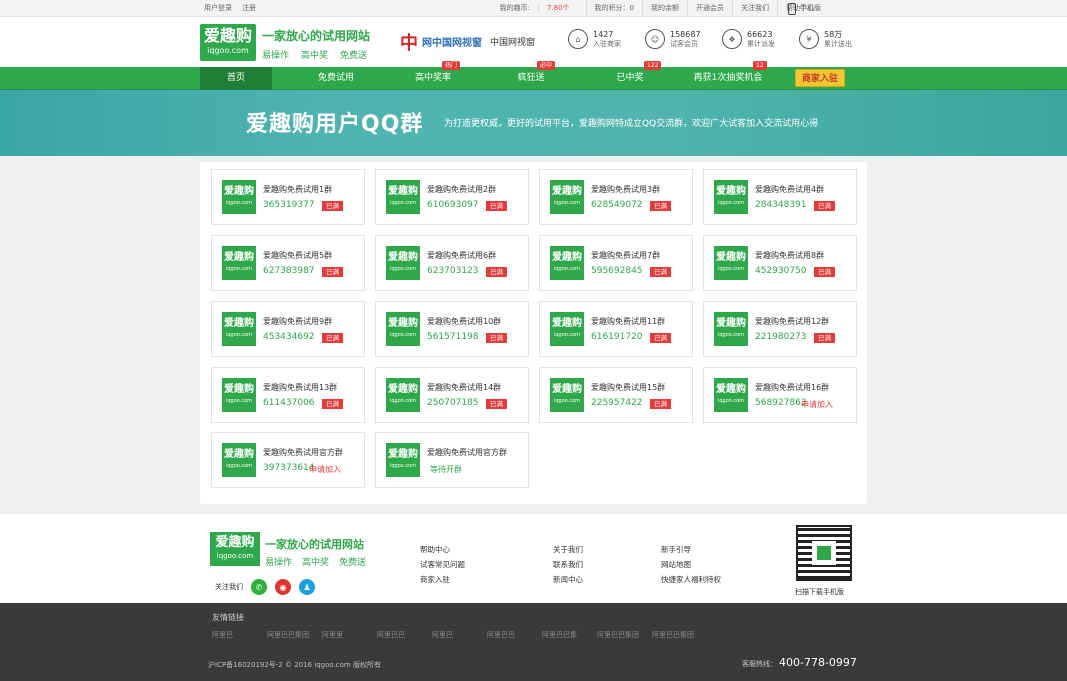 This screenshot has width=1067, height=681. What do you see at coordinates (535, 8) in the screenshot?
I see `coins-info: 我的趣币: 7.80个` at bounding box center [535, 8].